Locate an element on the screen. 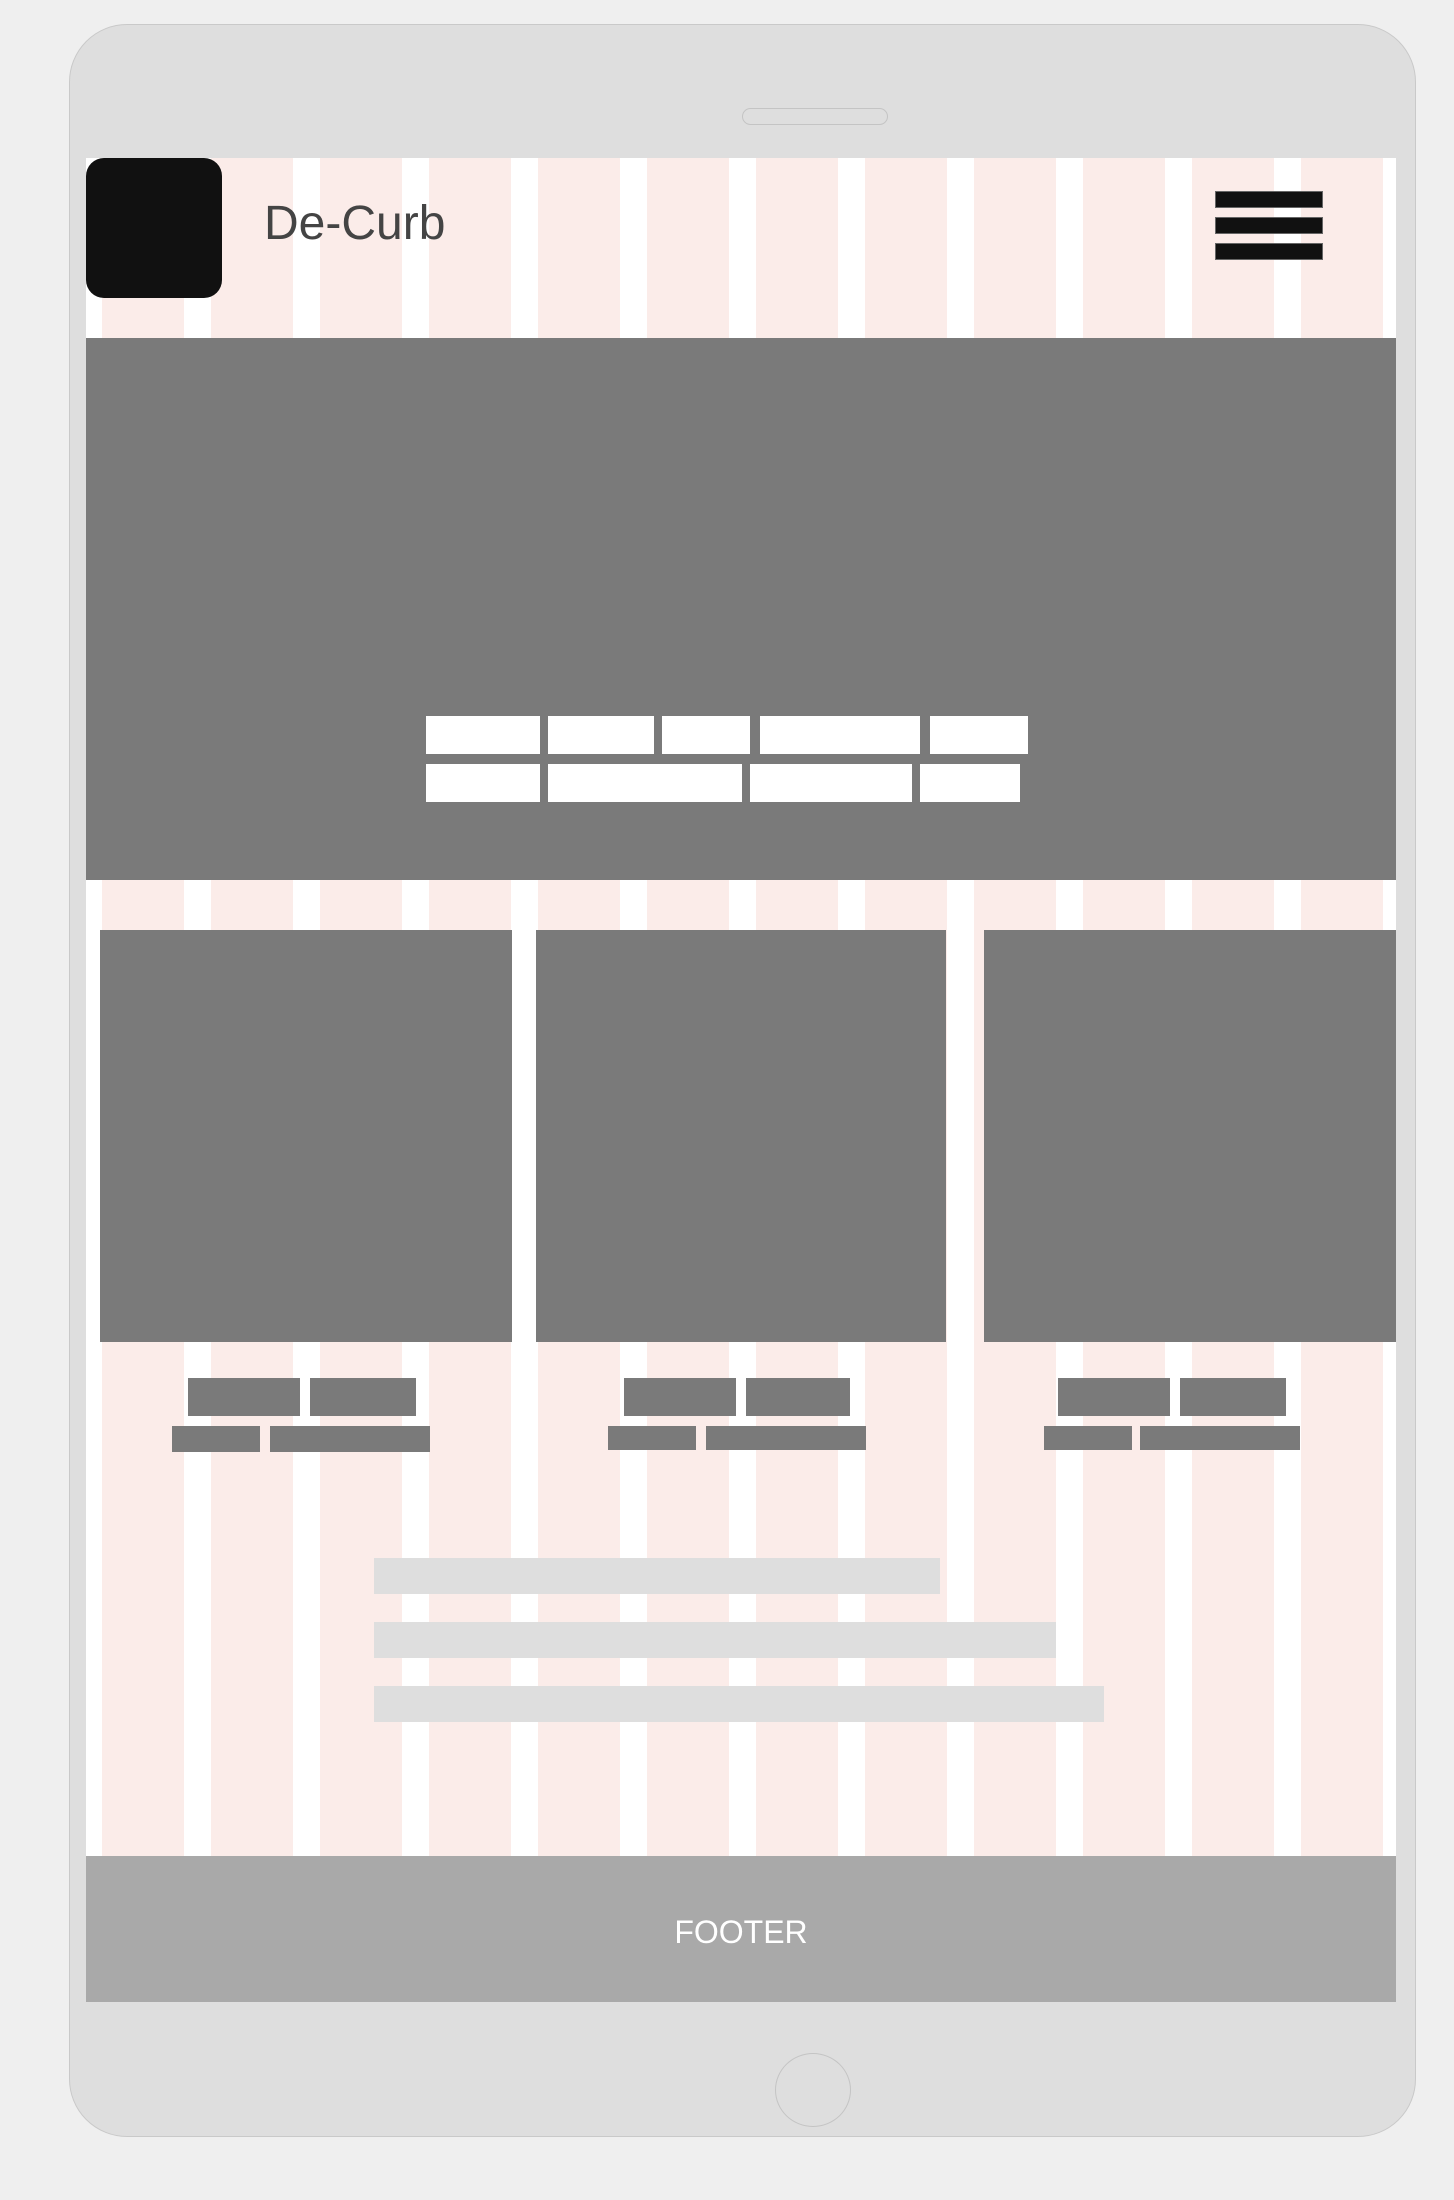  device-home-button is located at coordinates (813, 2090).